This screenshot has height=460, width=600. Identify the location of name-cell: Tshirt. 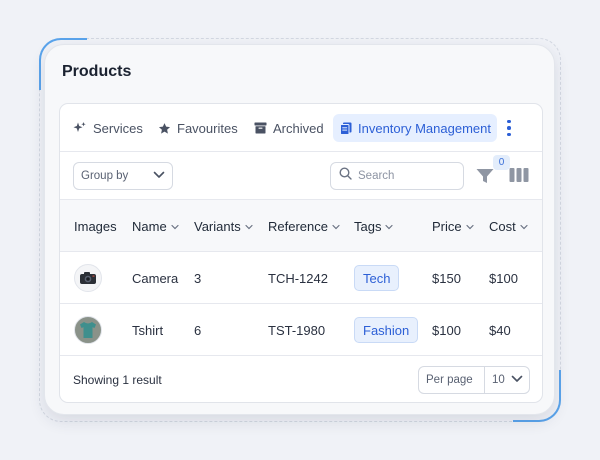
(148, 330).